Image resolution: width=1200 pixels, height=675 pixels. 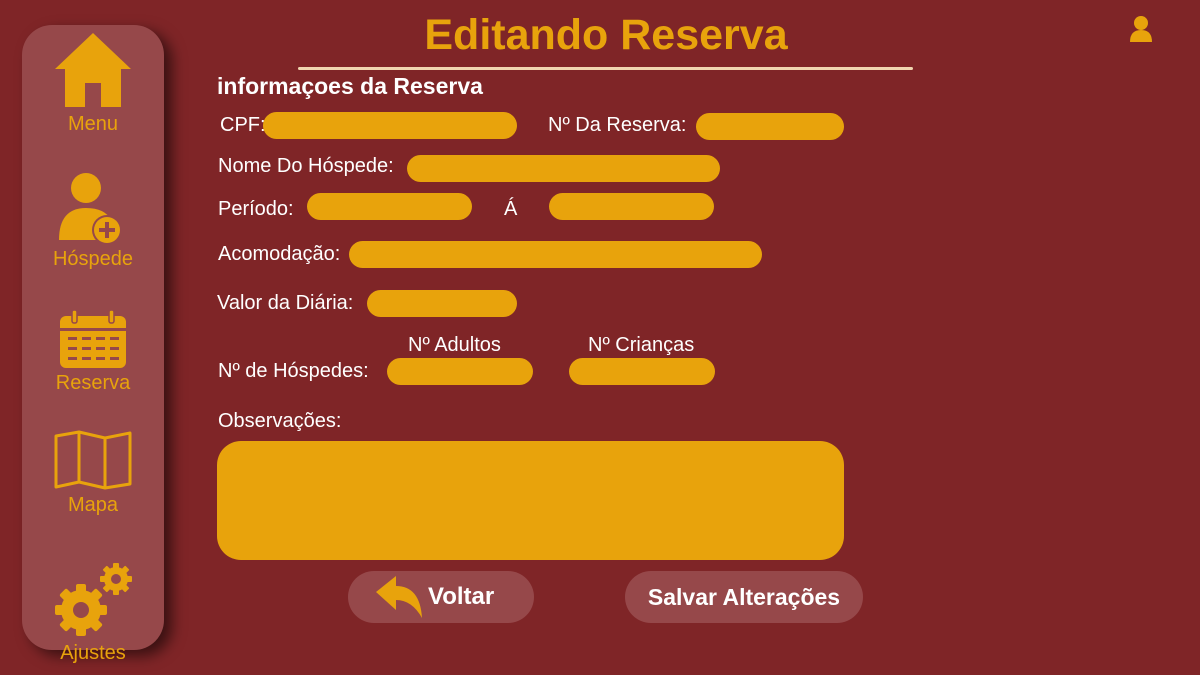 I want to click on gears-icon, so click(x=93, y=599).